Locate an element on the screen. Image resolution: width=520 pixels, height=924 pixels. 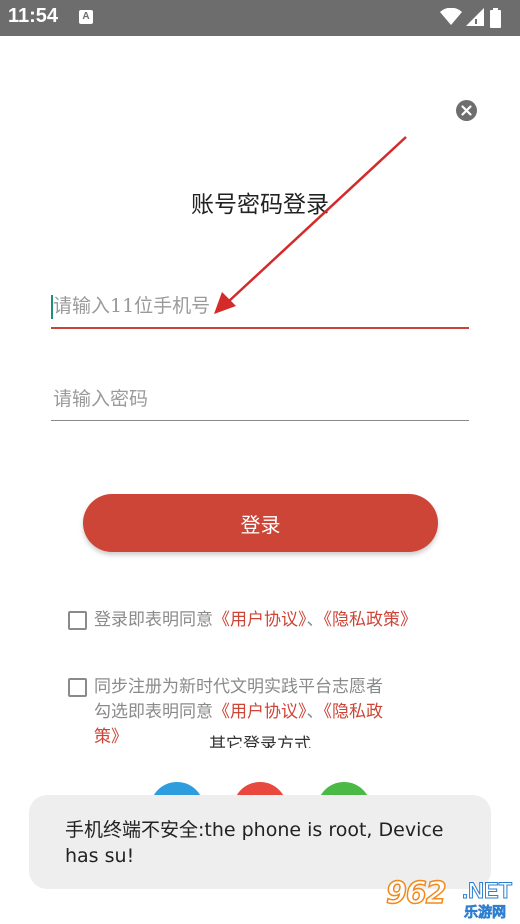
site-watermark: 962 .NET 乐游网 is located at coordinates (450, 899).